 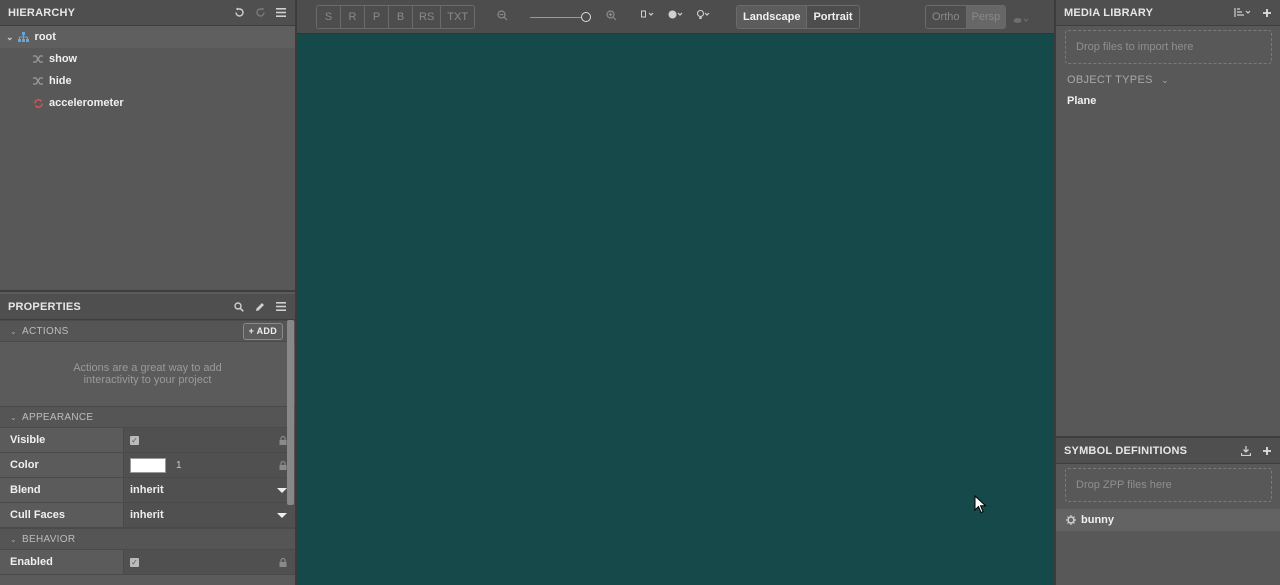 I want to click on properties-scrollbar, so click(x=290, y=412).